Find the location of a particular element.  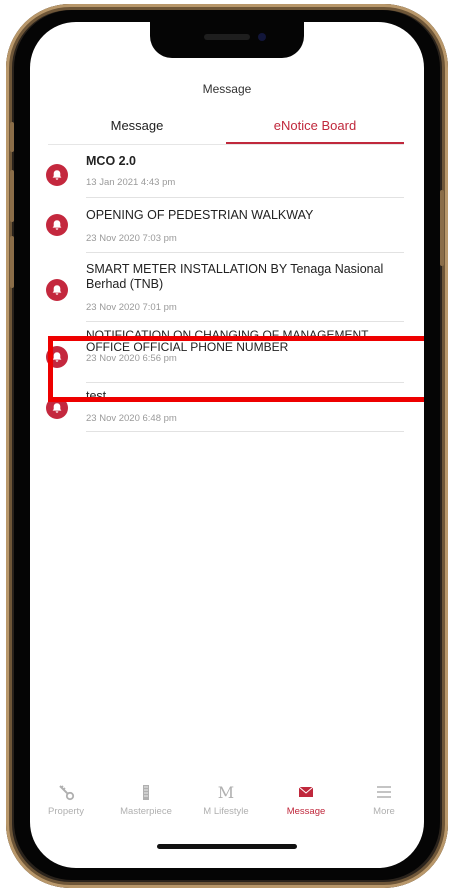

list-item: MCO 2.0 13 Jan 2021 4:43 pm is located at coordinates (225, 173).